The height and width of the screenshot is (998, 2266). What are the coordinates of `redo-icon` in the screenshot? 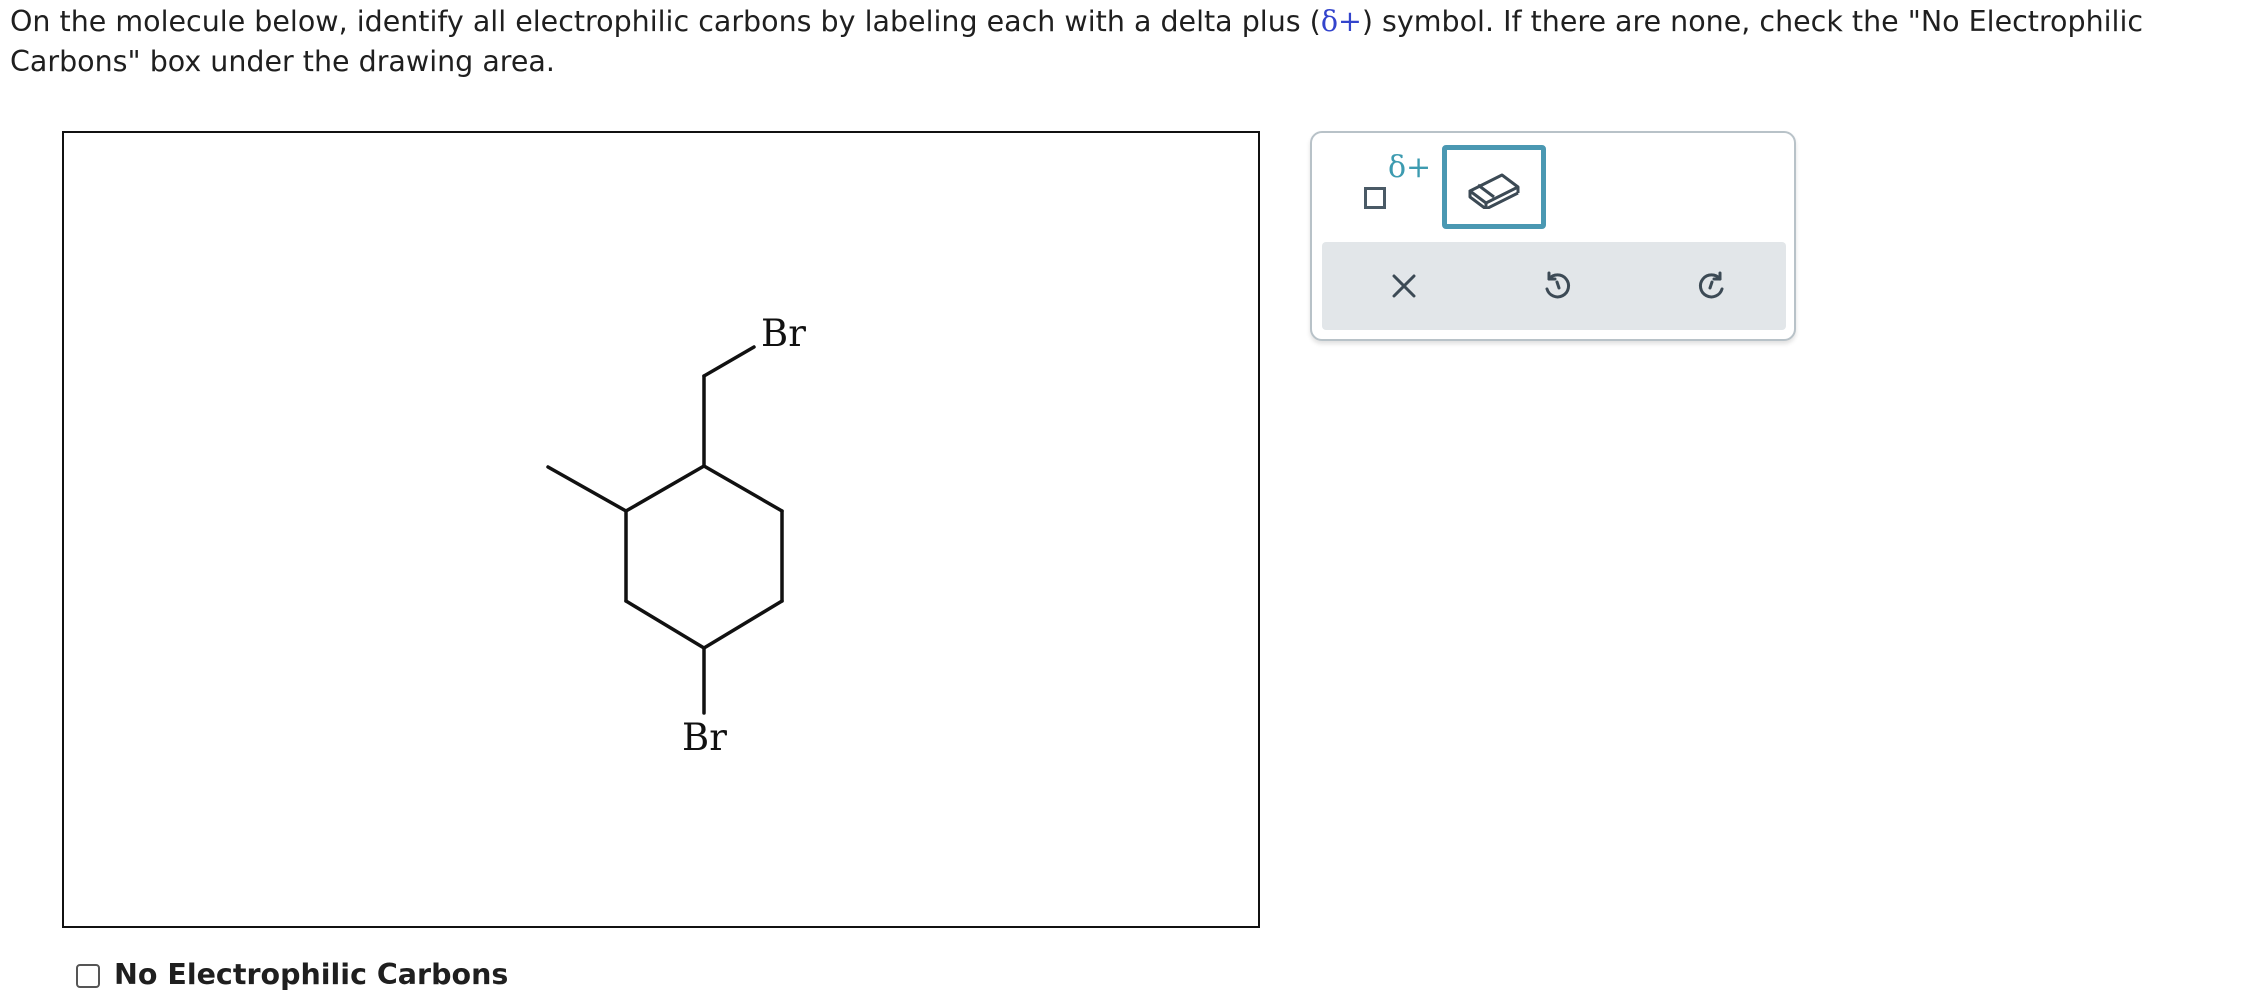 It's located at (1711, 285).